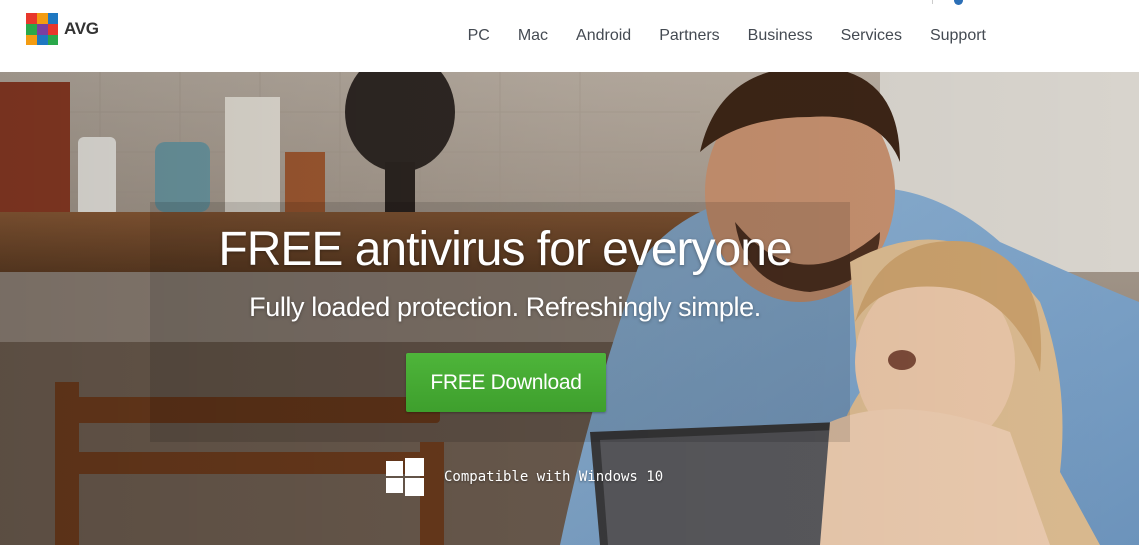 The width and height of the screenshot is (1139, 545). What do you see at coordinates (958, 2) in the screenshot?
I see `globe-icon` at bounding box center [958, 2].